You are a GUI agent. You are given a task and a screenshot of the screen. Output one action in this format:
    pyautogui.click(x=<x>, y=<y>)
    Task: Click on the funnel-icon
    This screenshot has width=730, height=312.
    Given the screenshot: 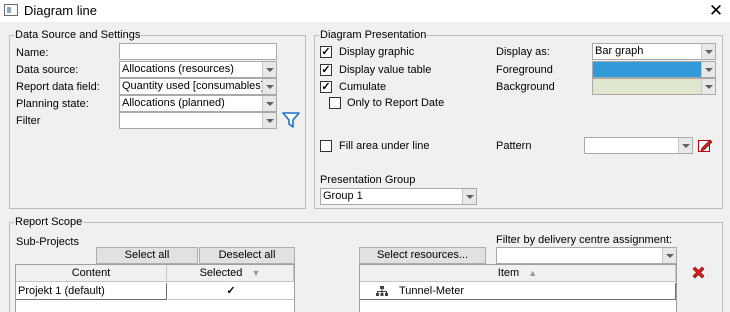 What is the action you would take?
    pyautogui.click(x=291, y=120)
    